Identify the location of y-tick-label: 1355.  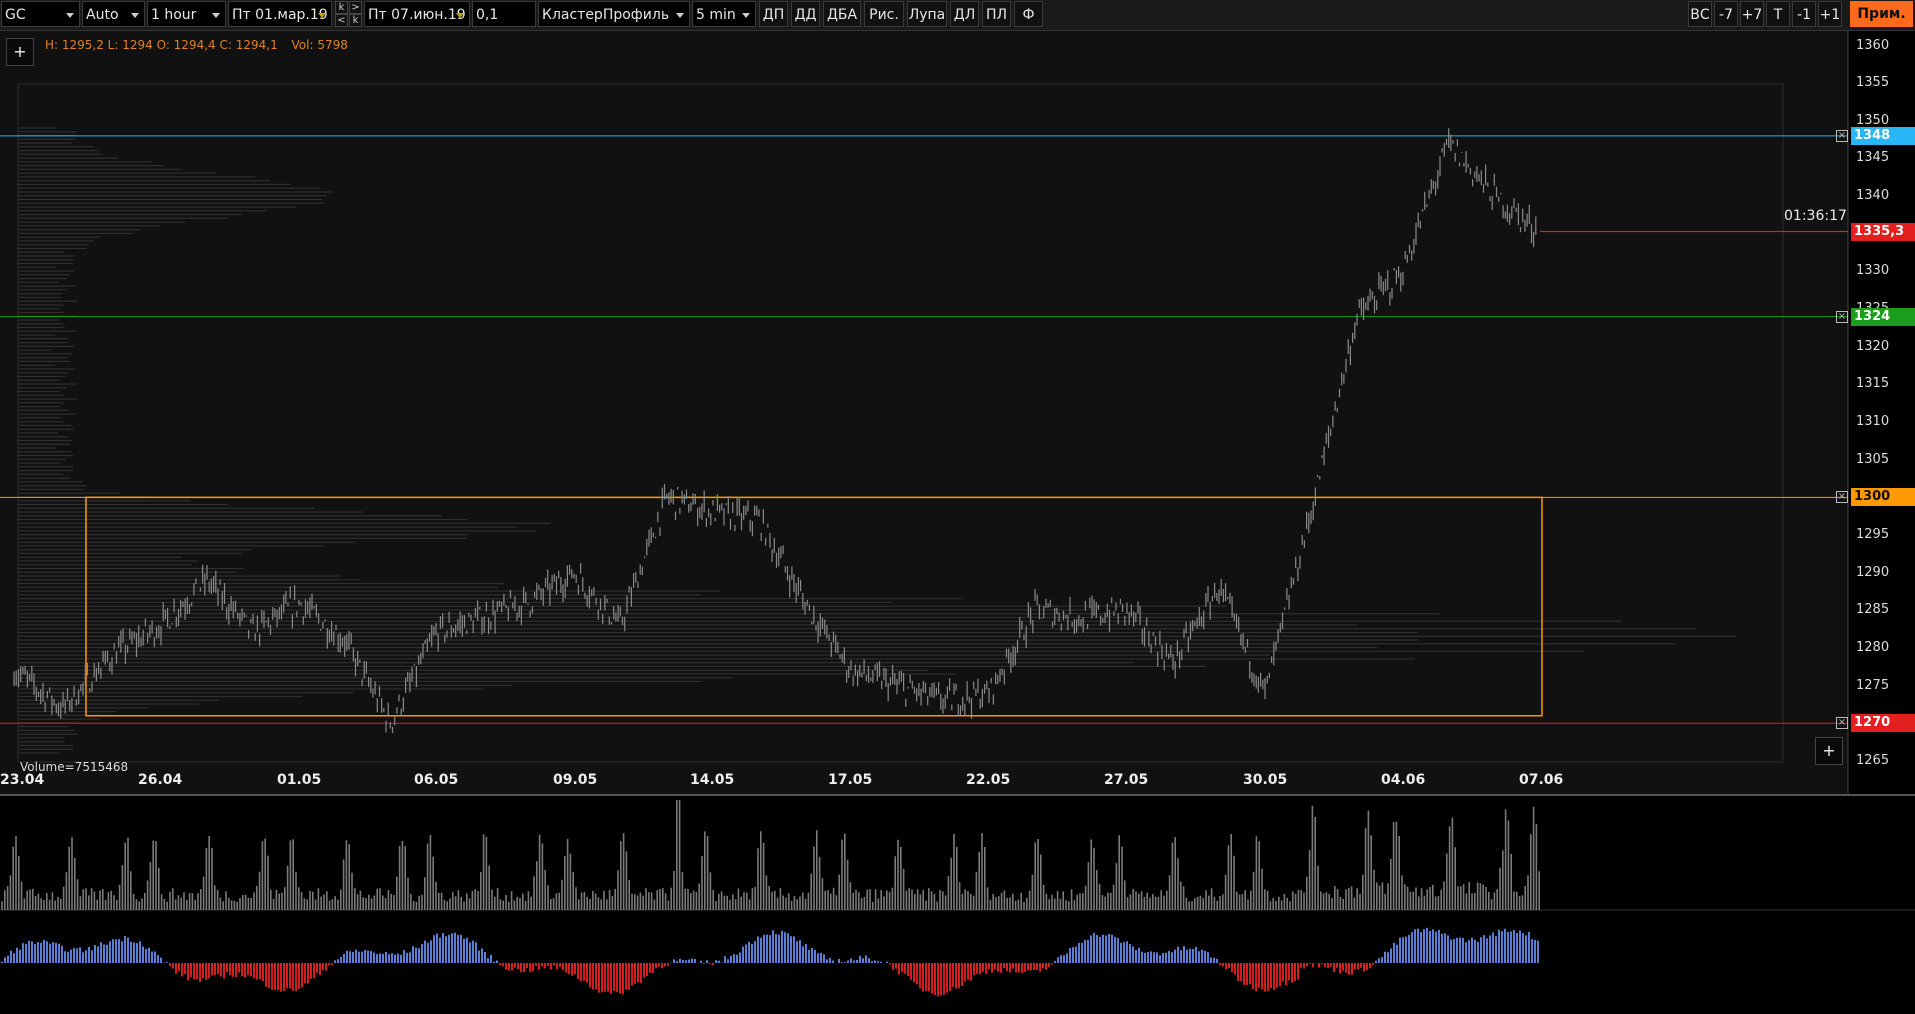
(1873, 83).